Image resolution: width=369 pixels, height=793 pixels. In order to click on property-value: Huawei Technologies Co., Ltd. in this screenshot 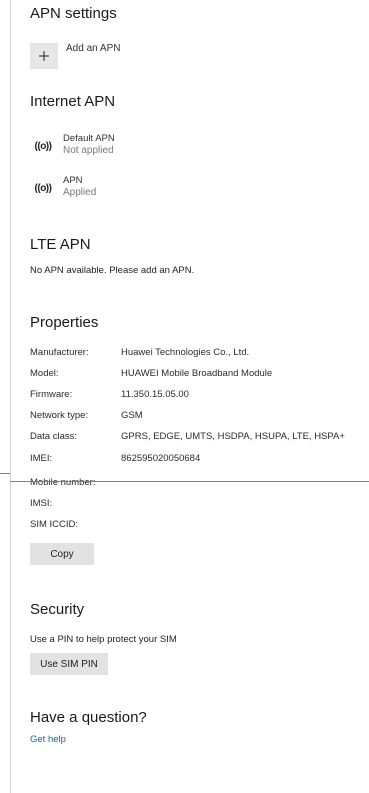, I will do `click(185, 352)`.